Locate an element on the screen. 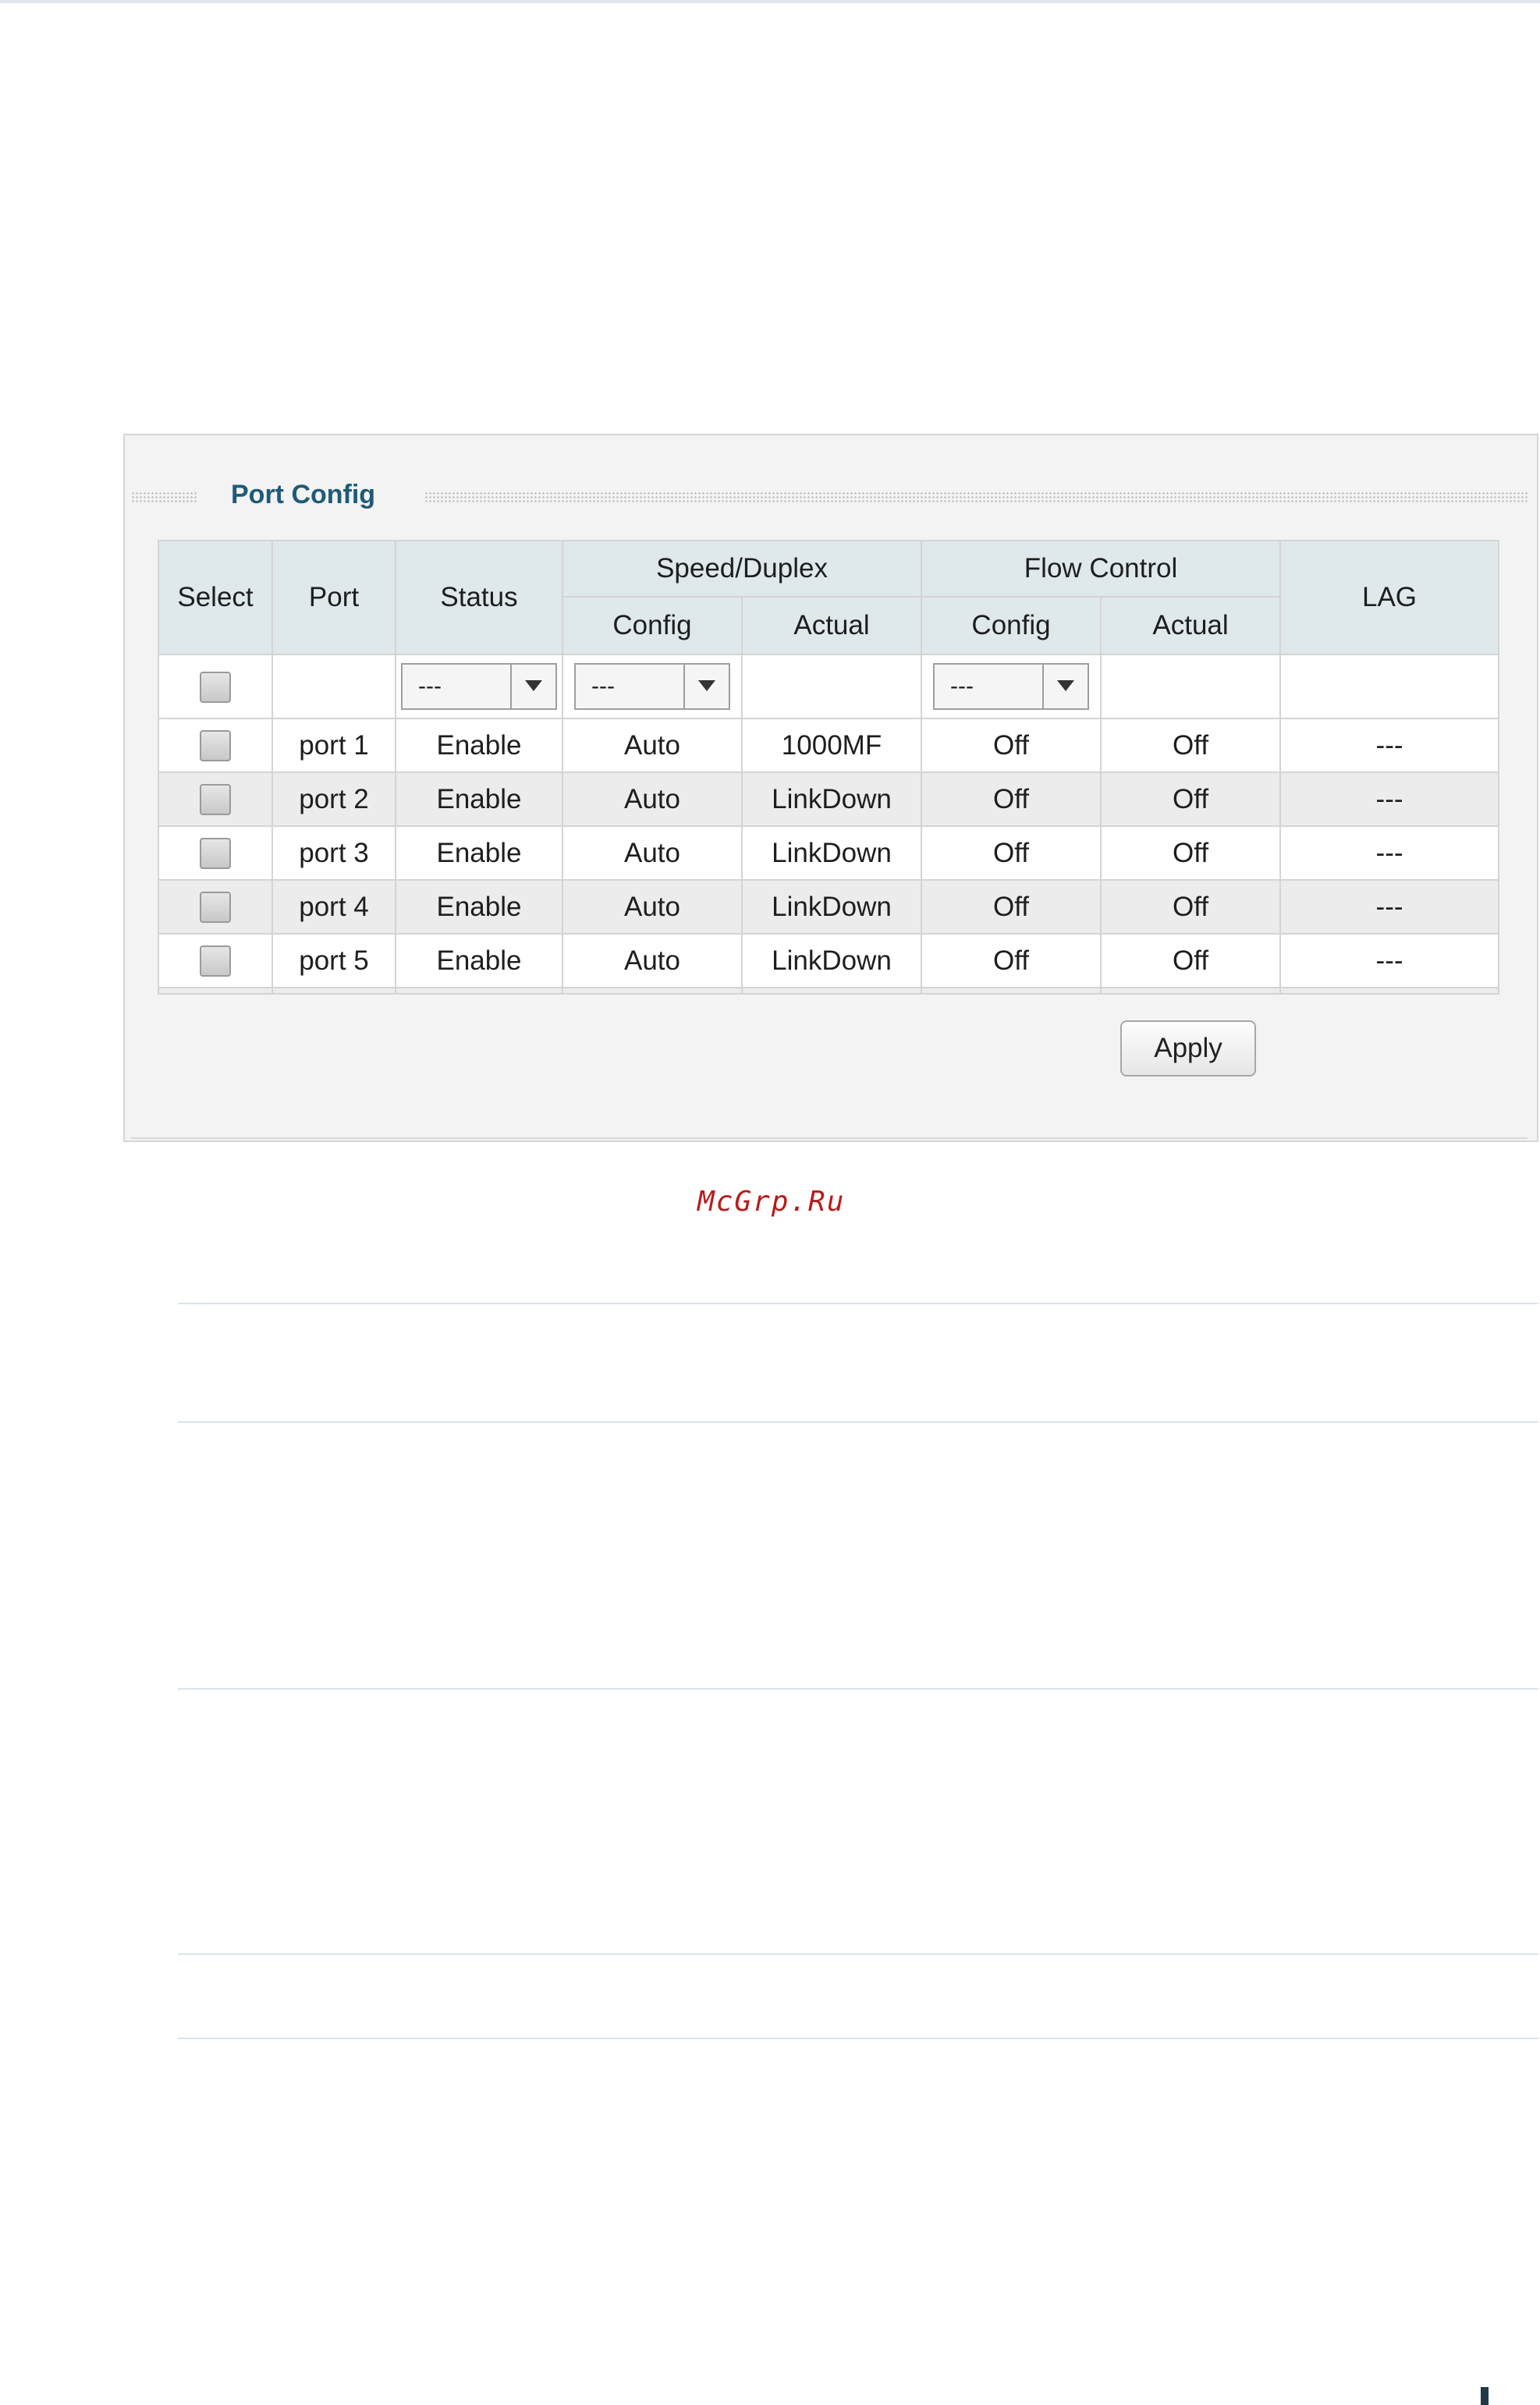  panel-bottom-divider is located at coordinates (829, 1138).